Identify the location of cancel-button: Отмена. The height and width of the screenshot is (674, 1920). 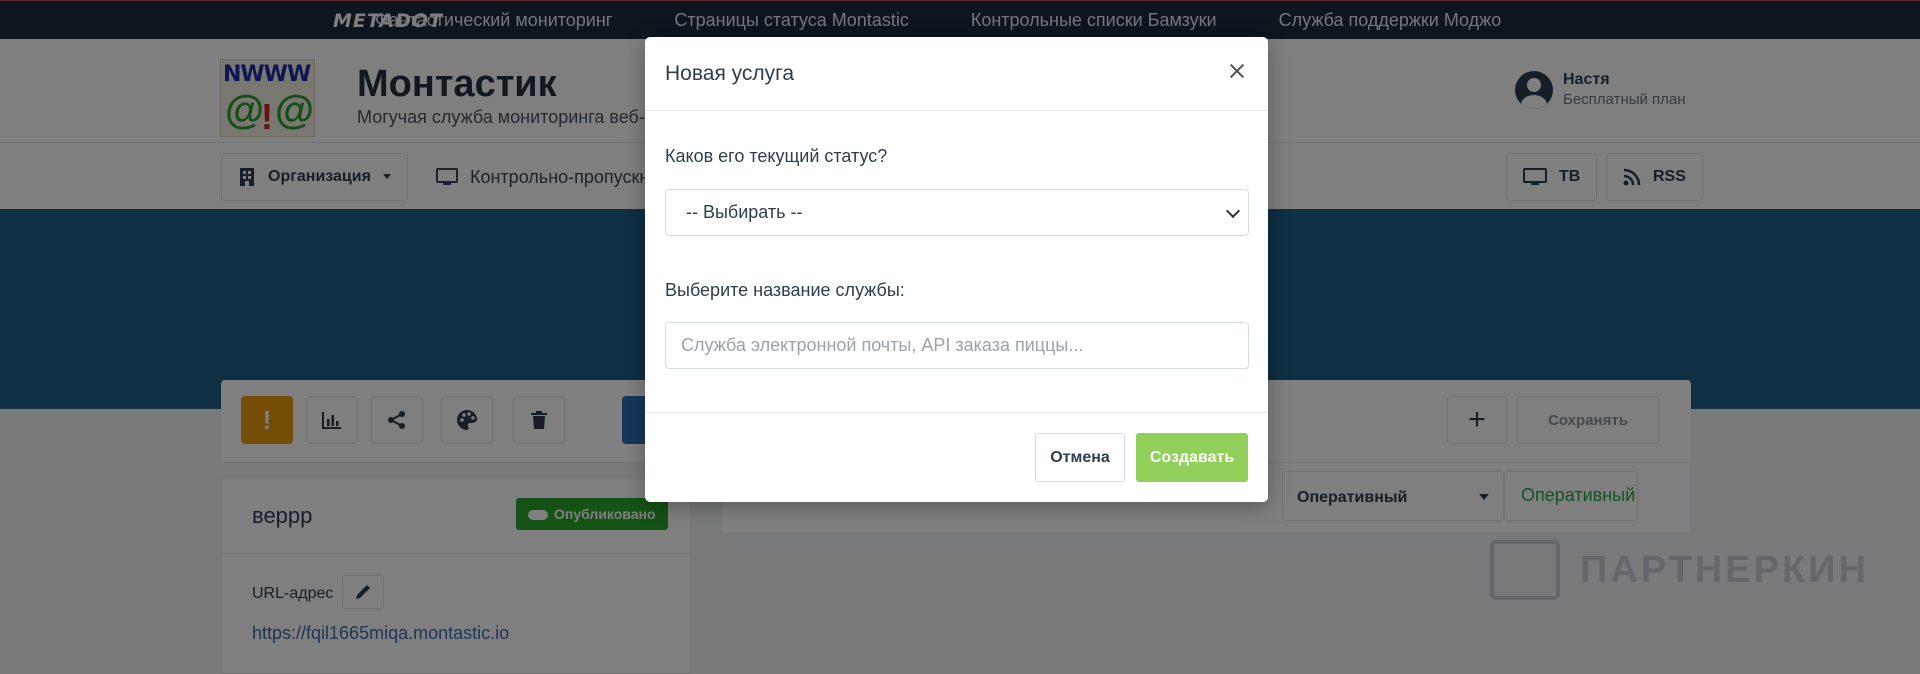
(1080, 457).